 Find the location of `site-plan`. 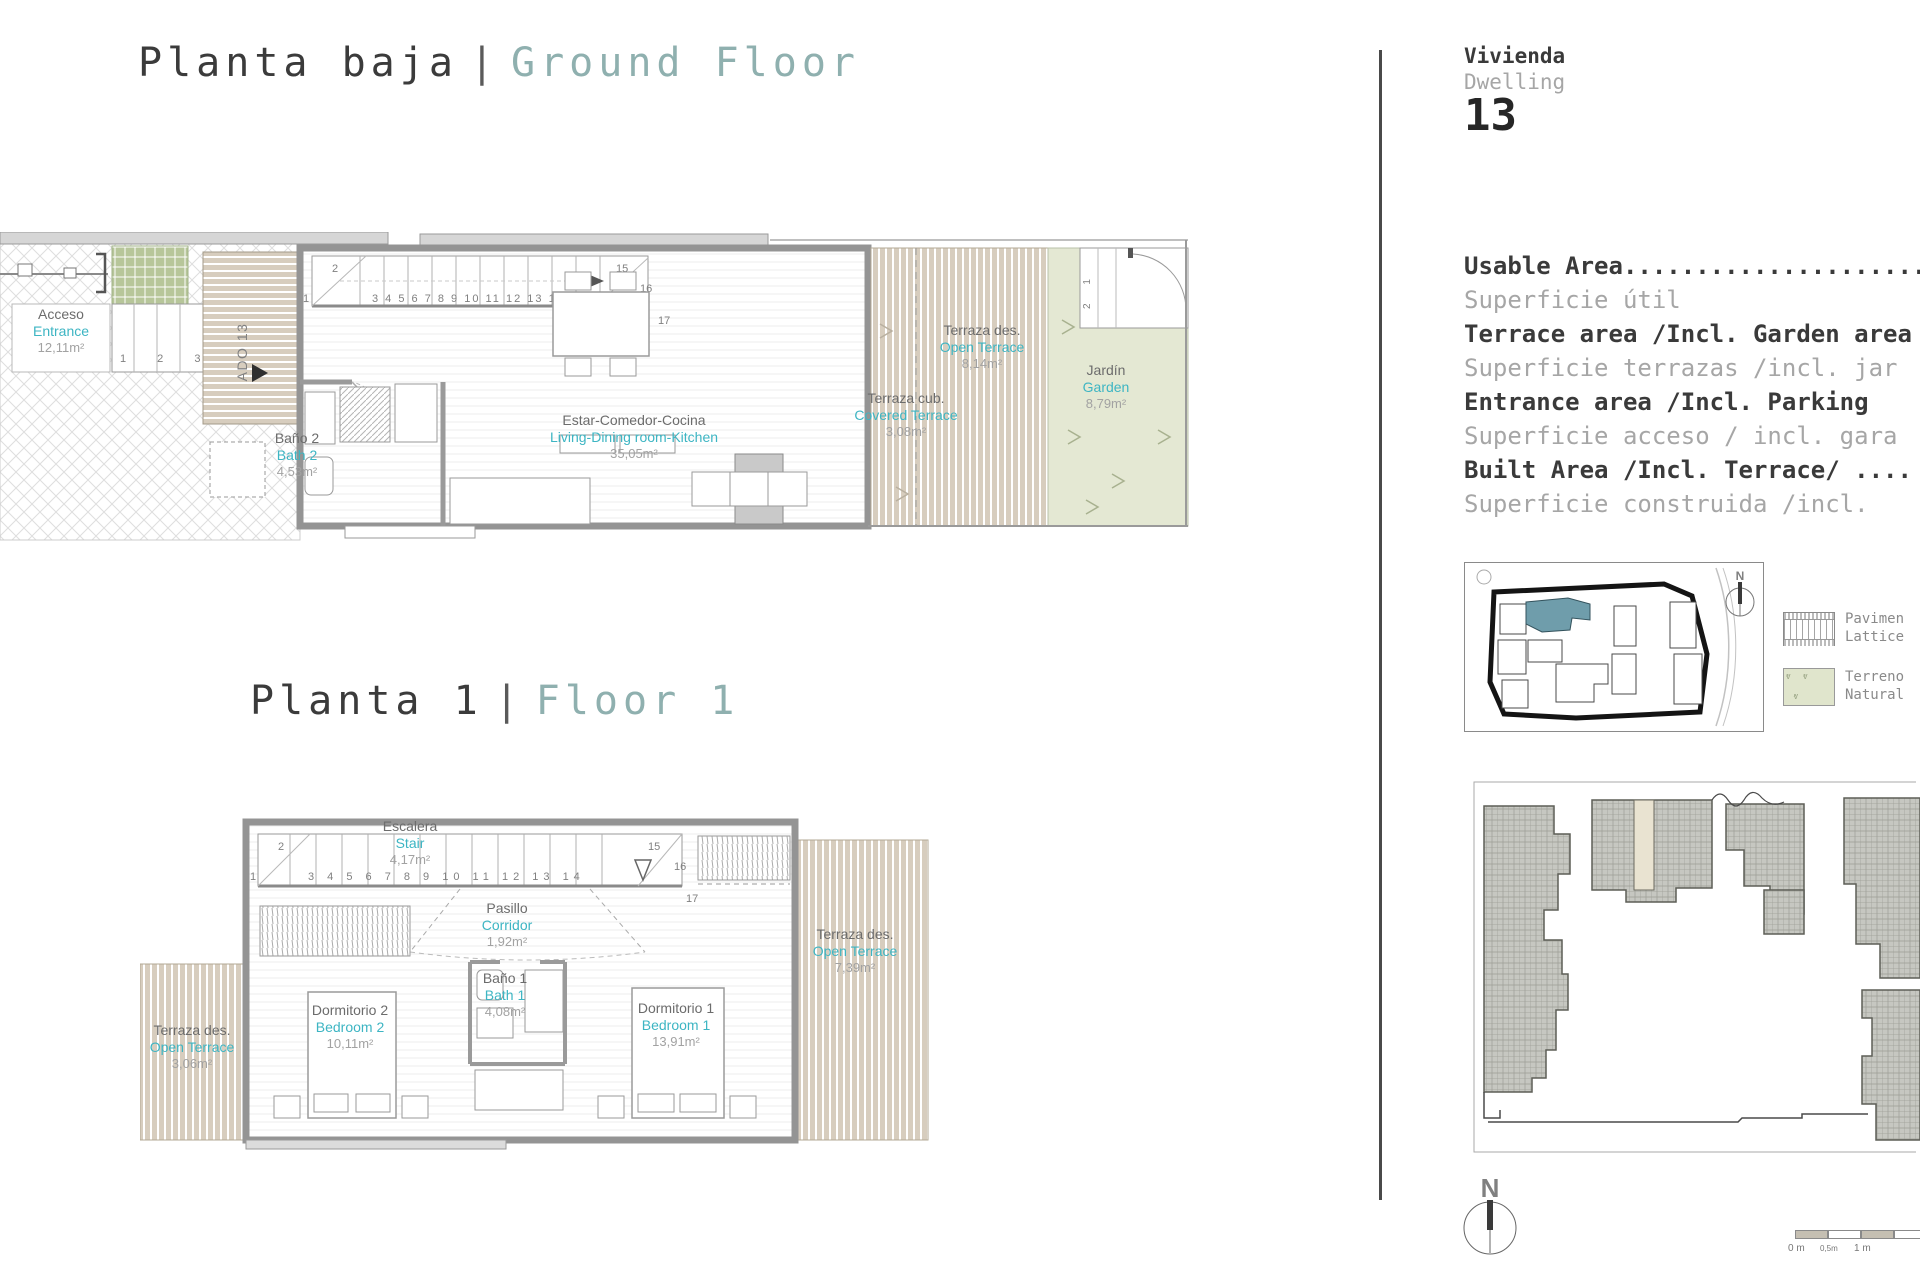

site-plan is located at coordinates (1696, 967).